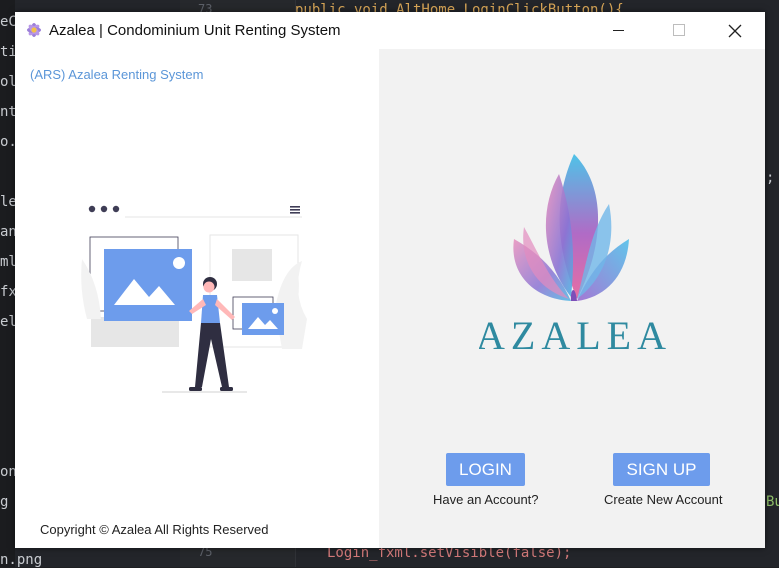 The height and width of the screenshot is (568, 779). What do you see at coordinates (618, 30) in the screenshot?
I see `minimize-icon` at bounding box center [618, 30].